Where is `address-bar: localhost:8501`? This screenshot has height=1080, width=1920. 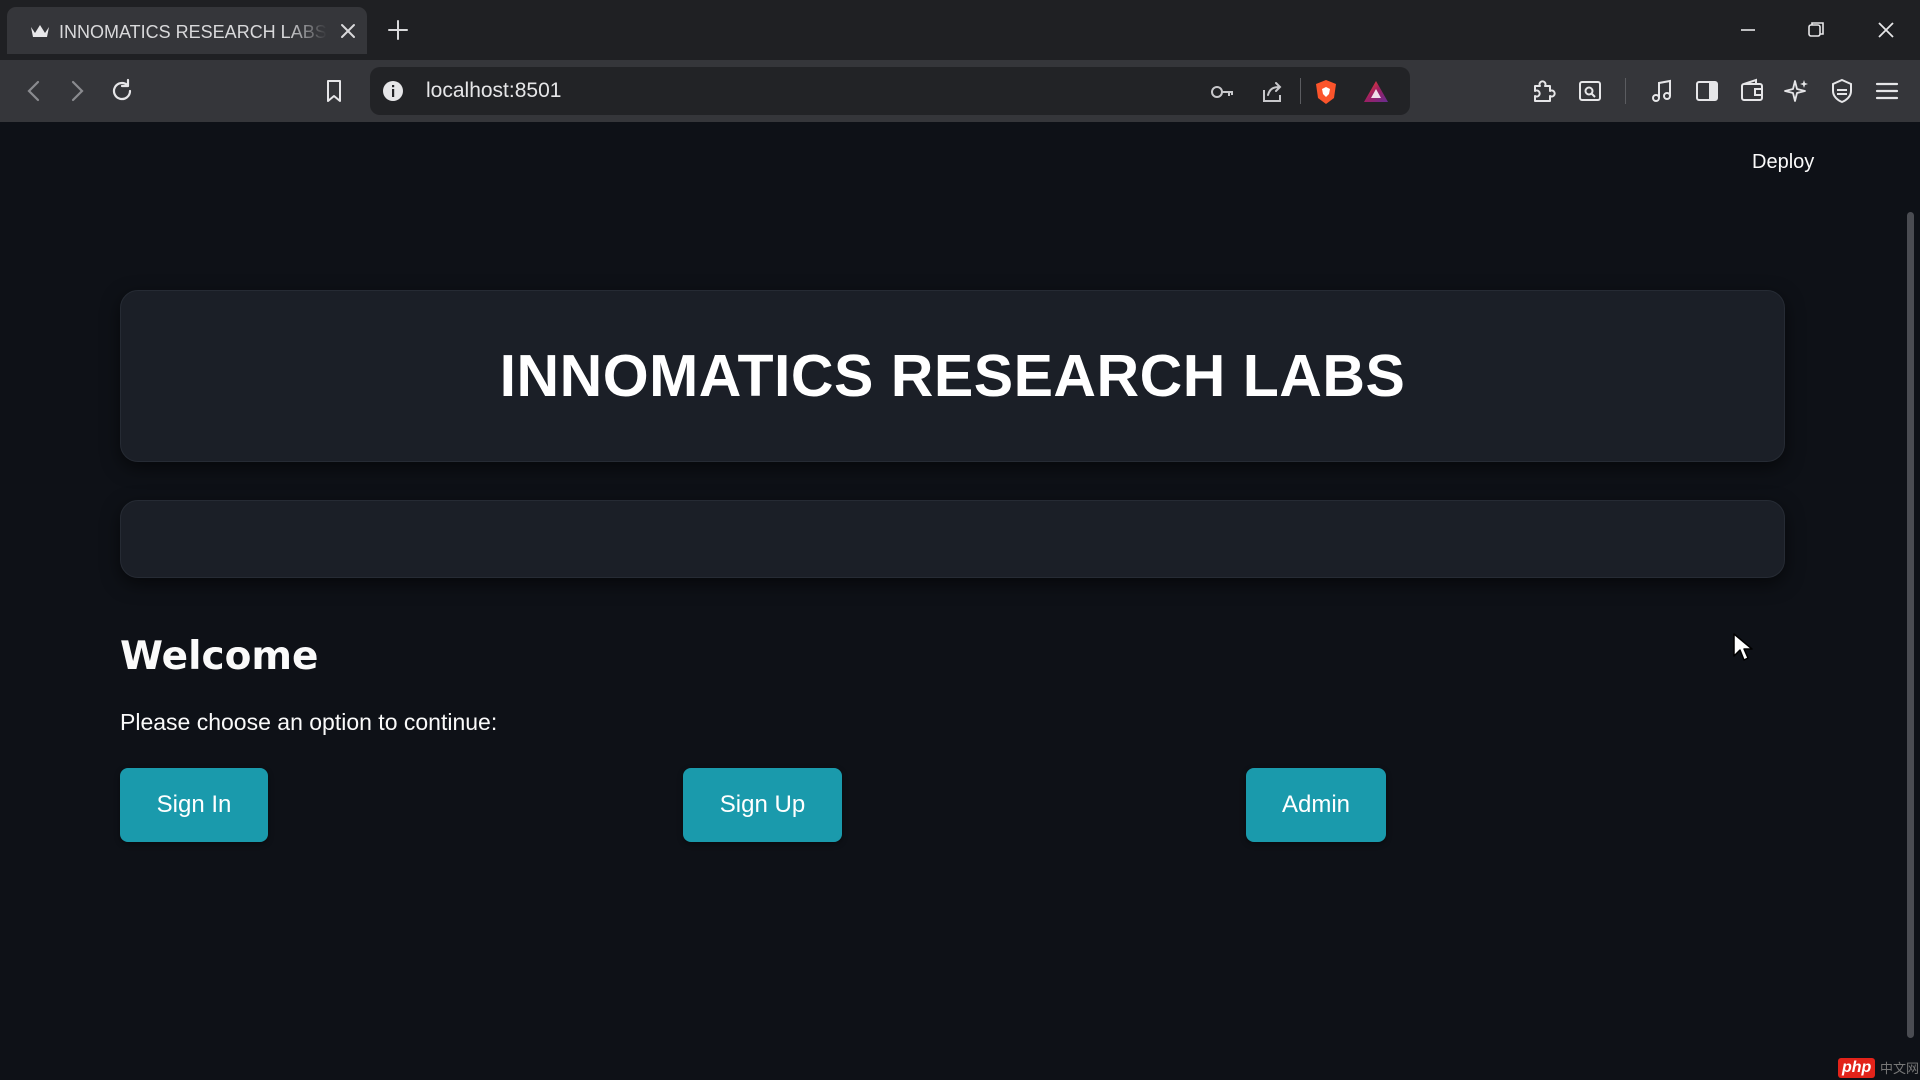
address-bar: localhost:8501 is located at coordinates (890, 91).